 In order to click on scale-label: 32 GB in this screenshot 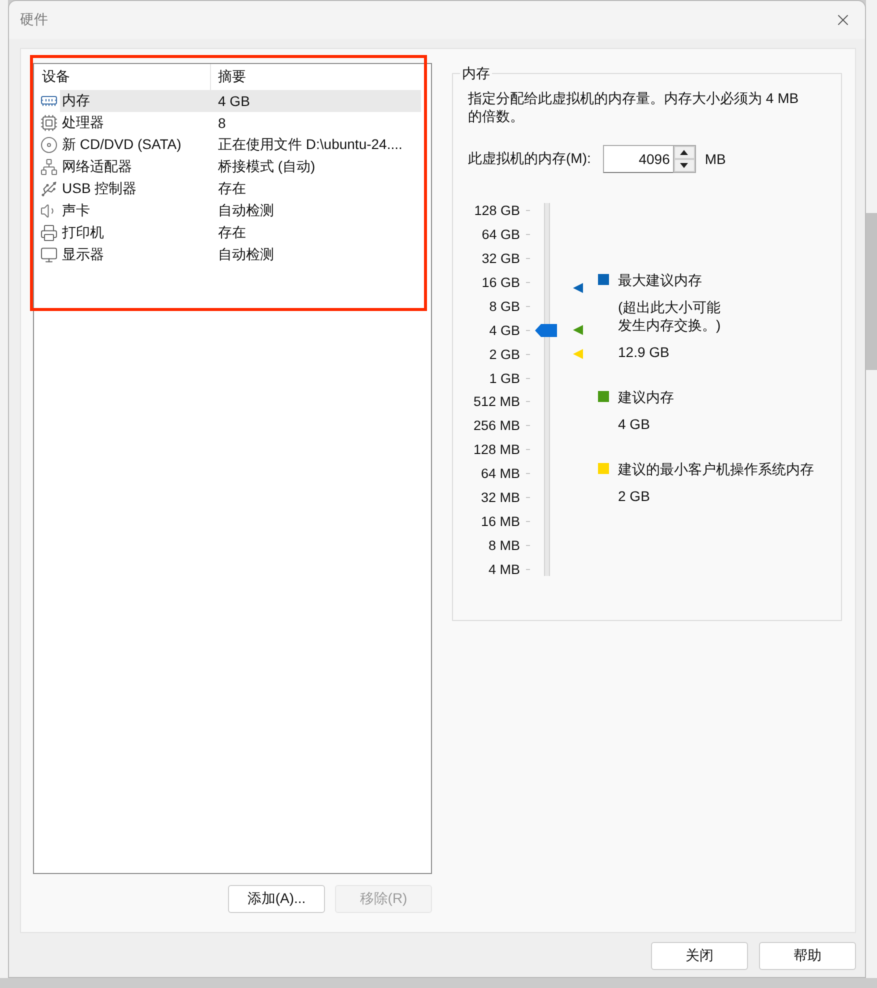, I will do `click(500, 258)`.